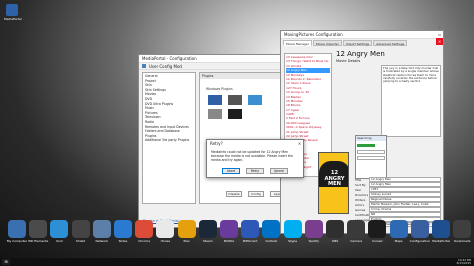 The height and width of the screenshot is (266, 474). I want to click on dock-item: Downloads, so click(461, 230).